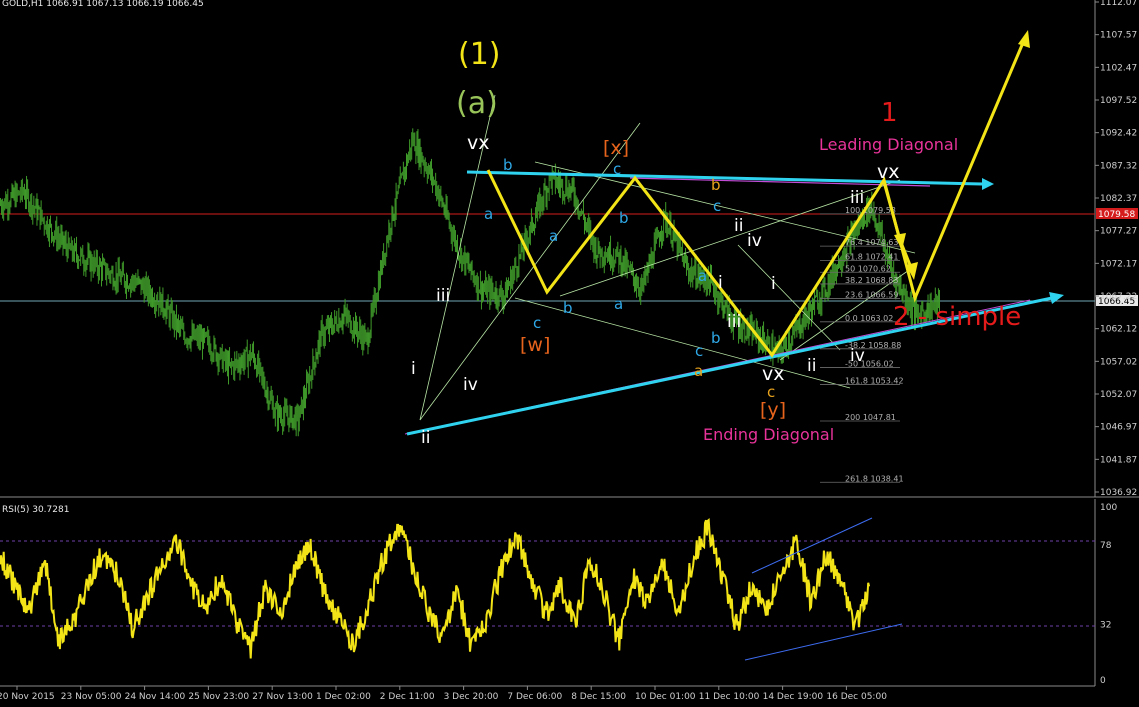  What do you see at coordinates (665, 697) in the screenshot?
I see `time-tick-label: 10 Dec 01:00` at bounding box center [665, 697].